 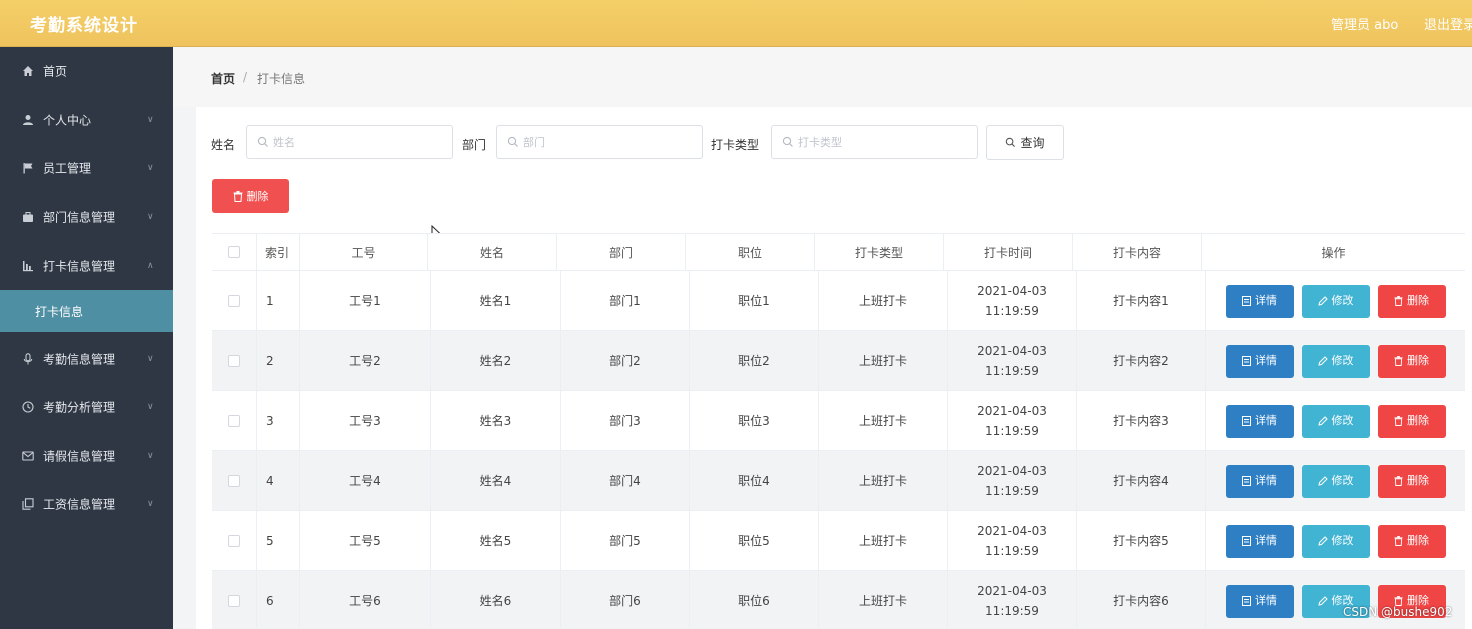 What do you see at coordinates (28, 456) in the screenshot?
I see `mail-icon` at bounding box center [28, 456].